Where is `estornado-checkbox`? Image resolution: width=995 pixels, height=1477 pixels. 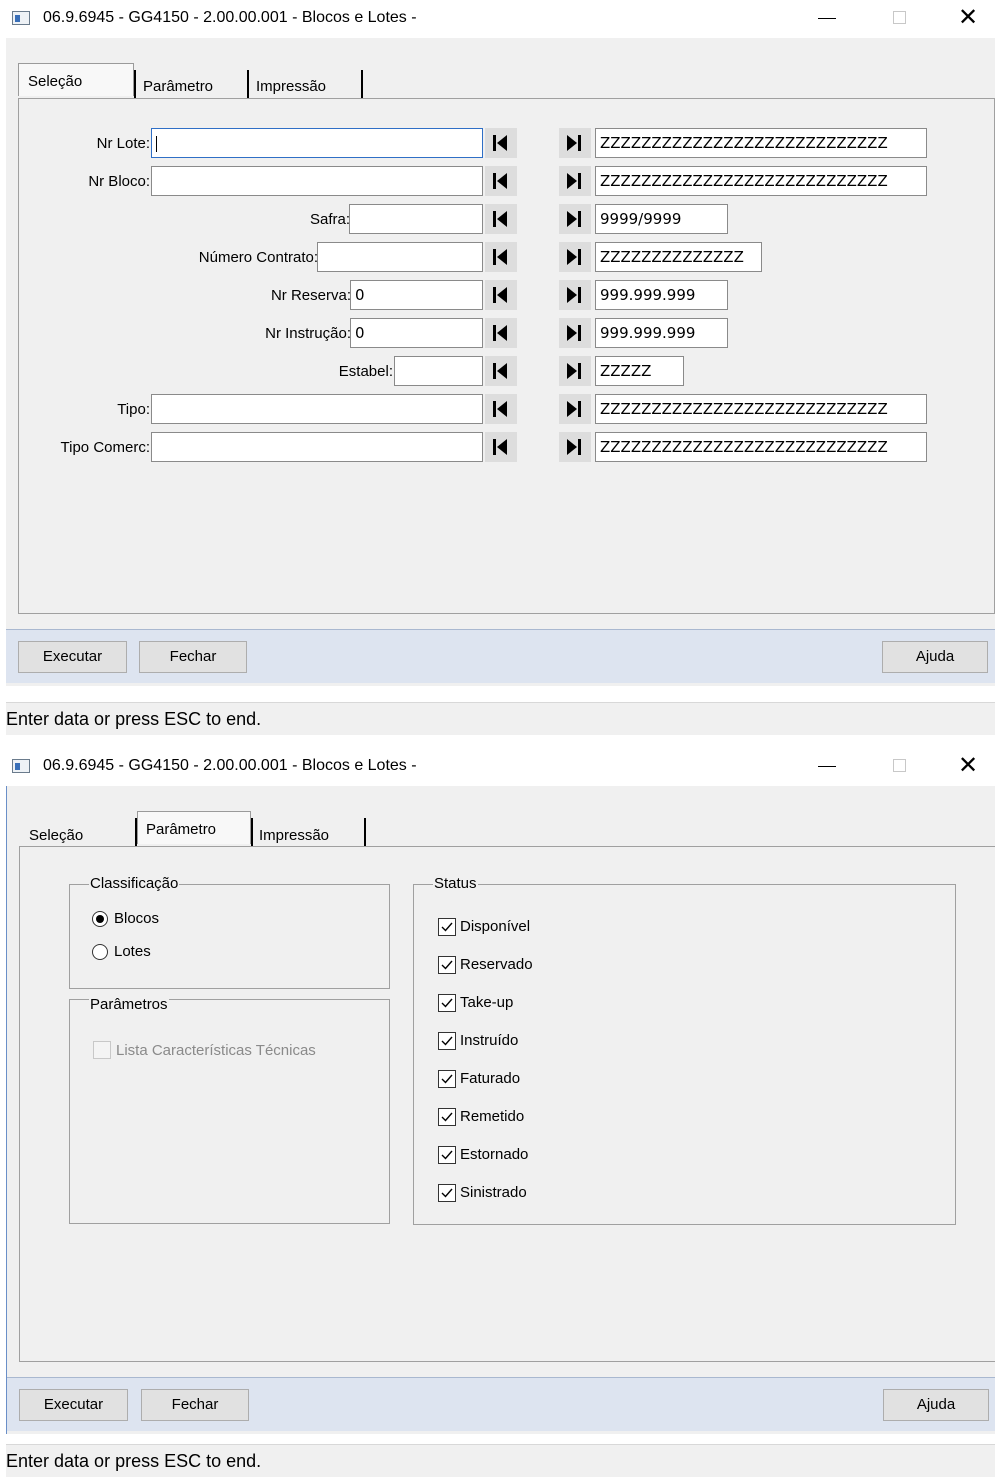
estornado-checkbox is located at coordinates (447, 1155).